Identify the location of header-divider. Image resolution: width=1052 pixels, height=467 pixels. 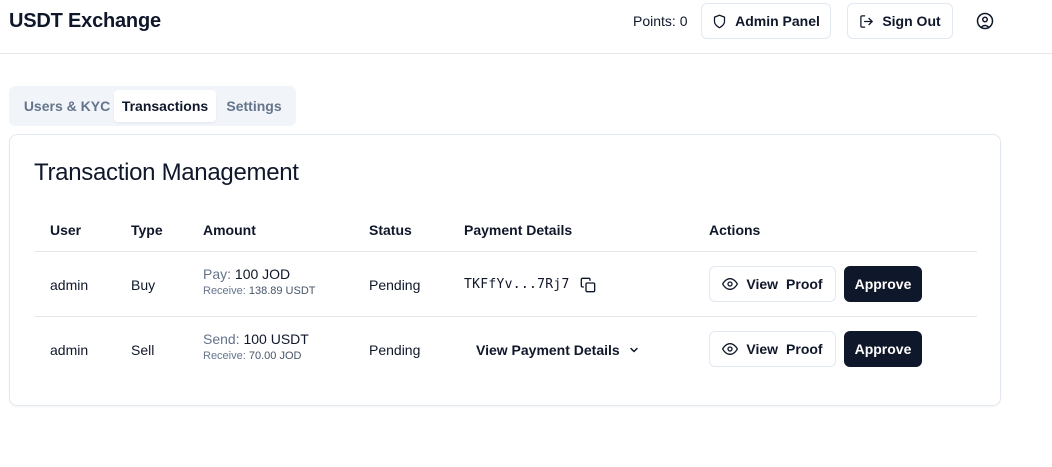
(505, 251).